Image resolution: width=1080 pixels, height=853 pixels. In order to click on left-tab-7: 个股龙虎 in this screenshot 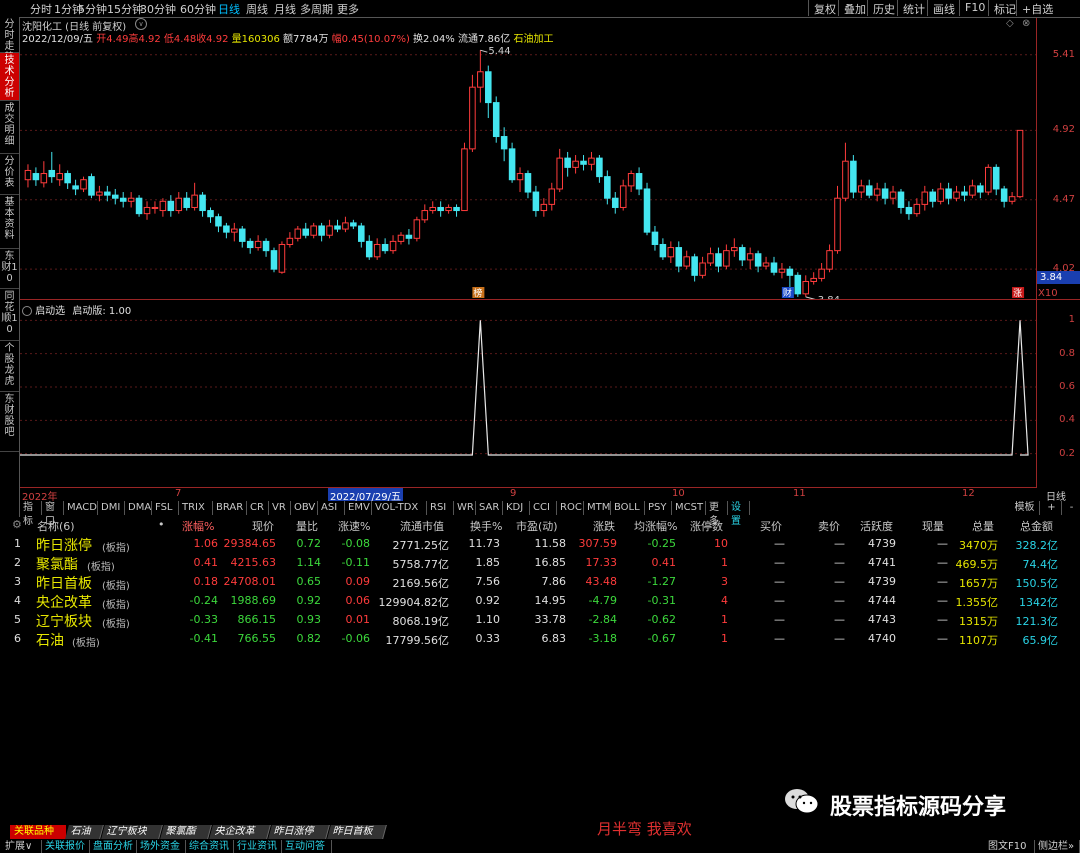, I will do `click(9, 366)`.